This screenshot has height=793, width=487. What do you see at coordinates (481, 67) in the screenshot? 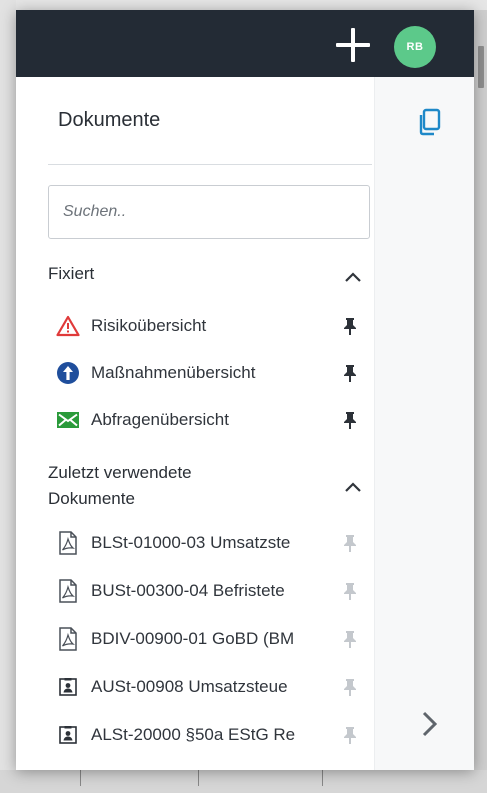
I see `scrollbar-thumb` at bounding box center [481, 67].